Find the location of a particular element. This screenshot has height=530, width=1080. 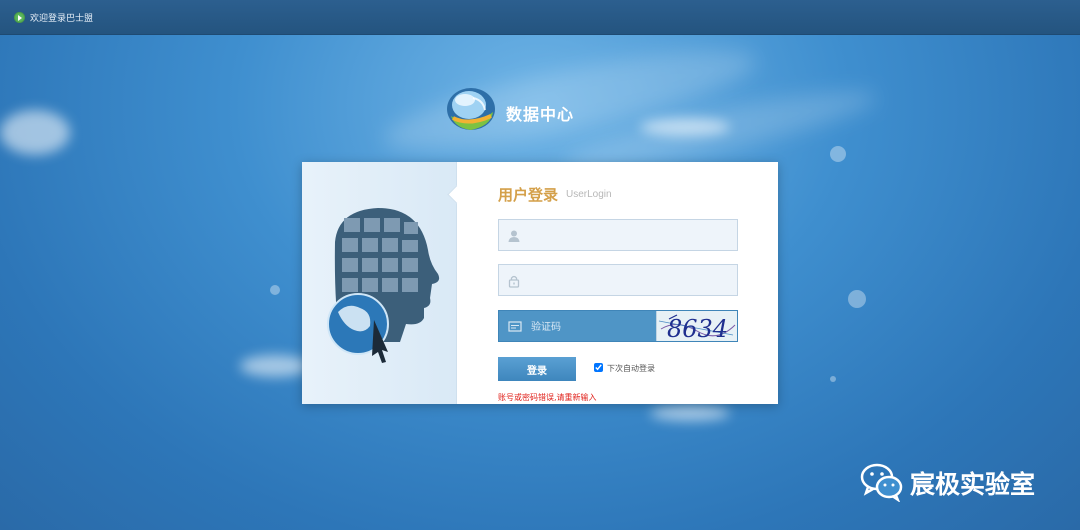

globe-logo-icon is located at coordinates (473, 109).